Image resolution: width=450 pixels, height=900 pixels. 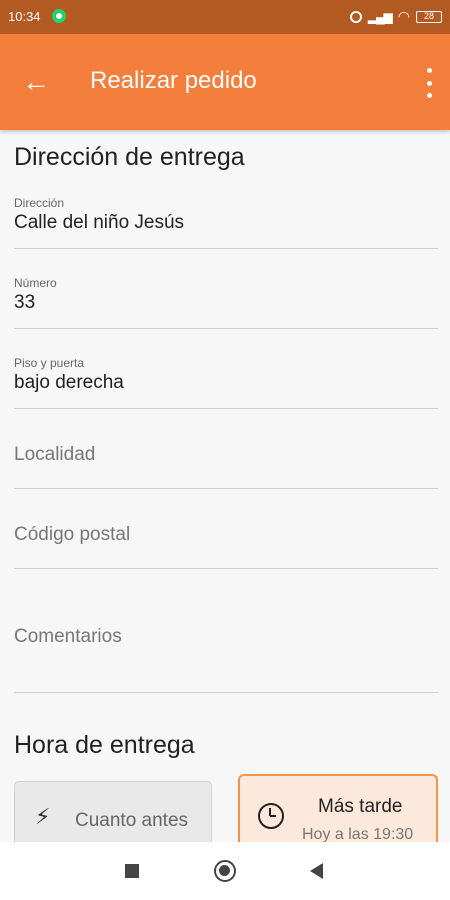 I want to click on app-bar: ← Realizar pedido, so click(x=225, y=82).